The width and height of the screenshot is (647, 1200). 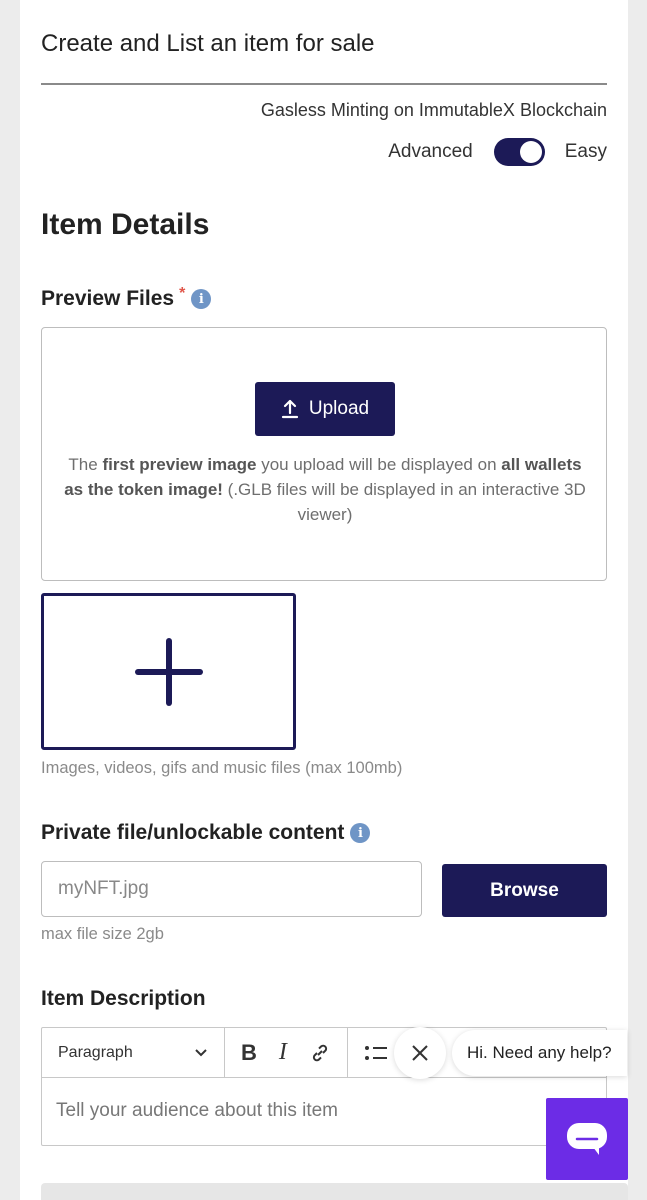 I want to click on private-file-label-text: Private file/unlockable content, so click(x=193, y=832).